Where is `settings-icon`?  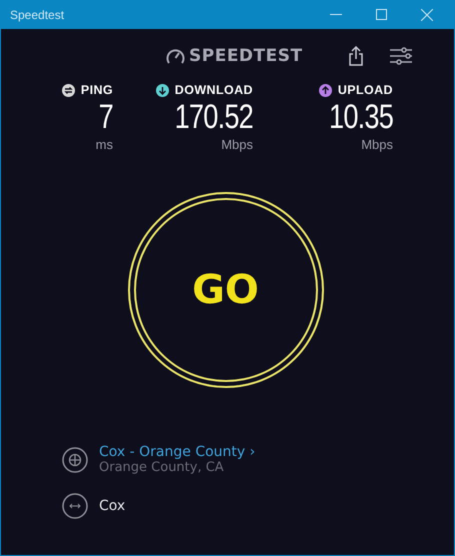
settings-icon is located at coordinates (401, 56).